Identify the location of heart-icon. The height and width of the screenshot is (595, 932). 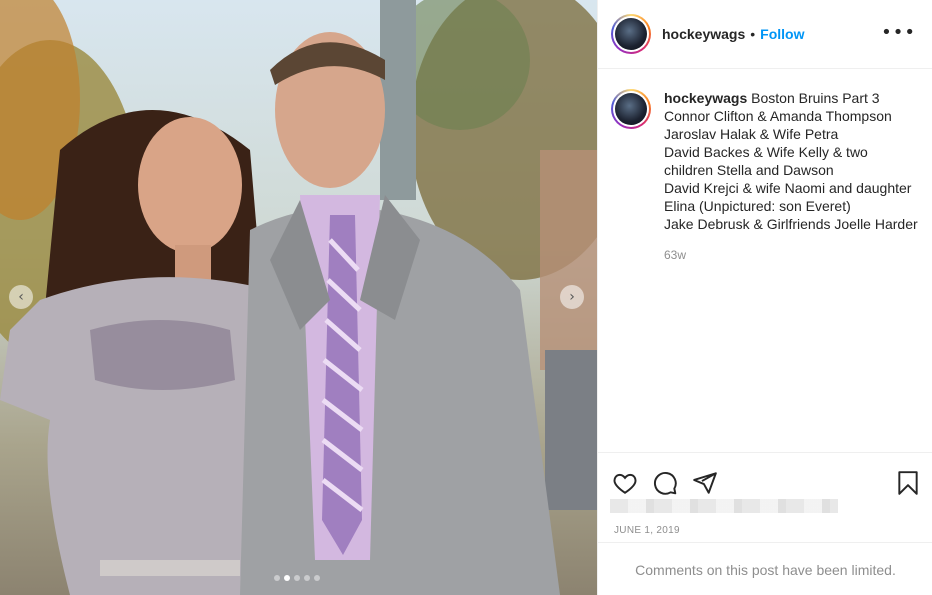
(625, 483).